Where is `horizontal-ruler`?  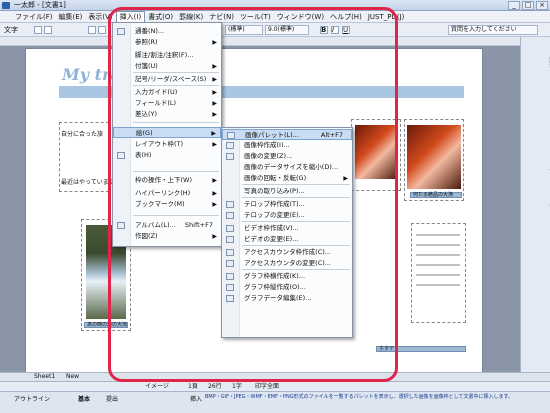
horizontal-ruler is located at coordinates (260, 41).